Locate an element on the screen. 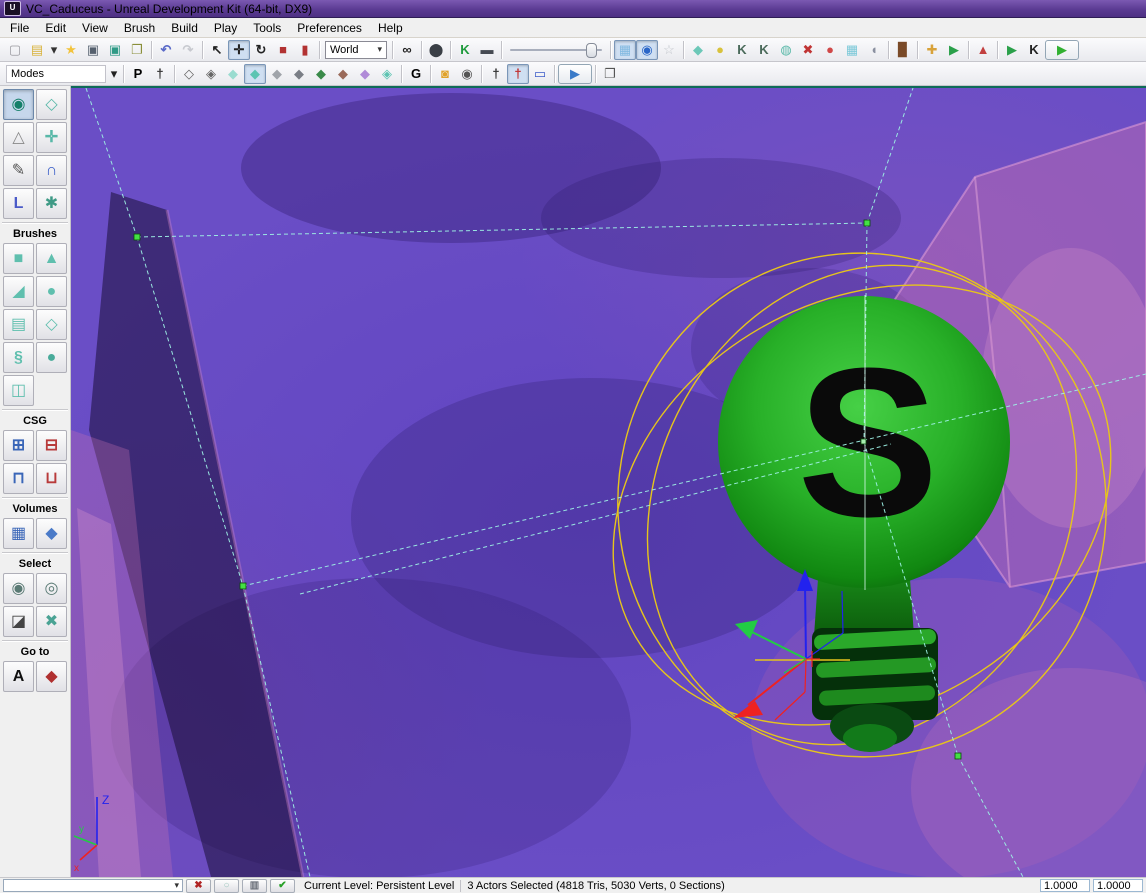 This screenshot has height=893, width=1146. brush-wireframe-view-button: ◈ is located at coordinates (211, 74).